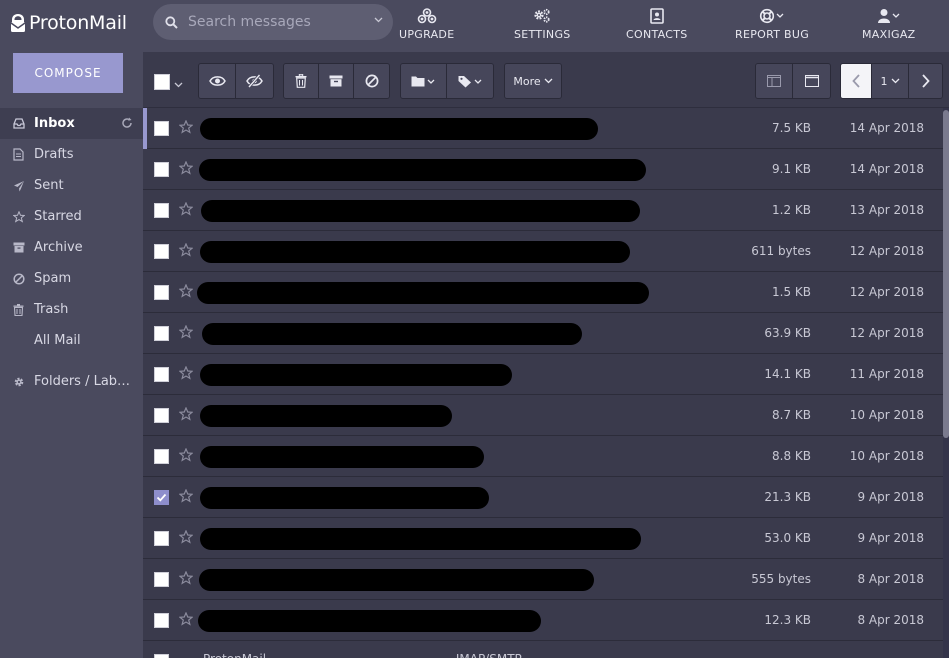 This screenshot has height=658, width=949. I want to click on ban-icon, so click(18, 278).